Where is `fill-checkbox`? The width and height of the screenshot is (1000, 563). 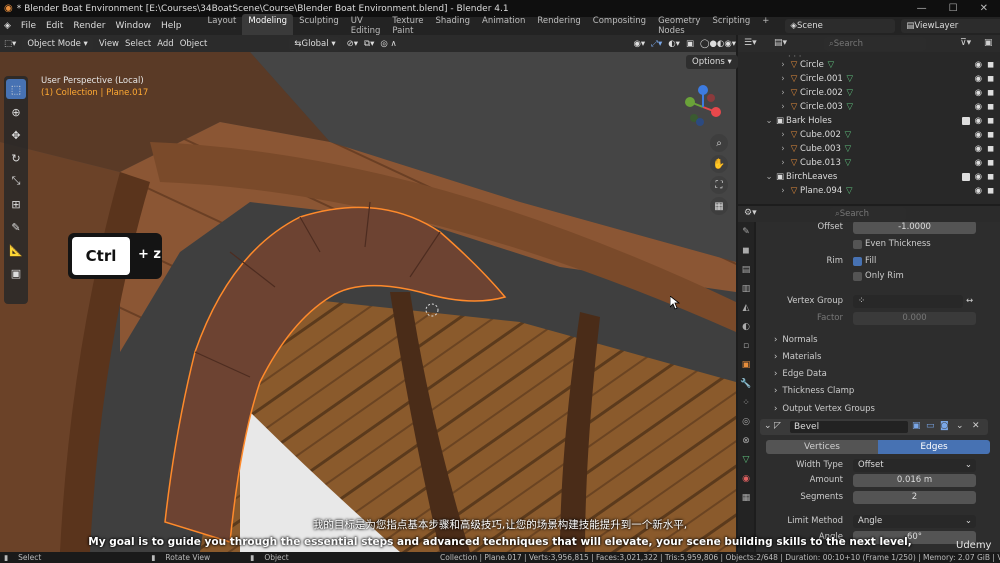
fill-checkbox is located at coordinates (857, 261).